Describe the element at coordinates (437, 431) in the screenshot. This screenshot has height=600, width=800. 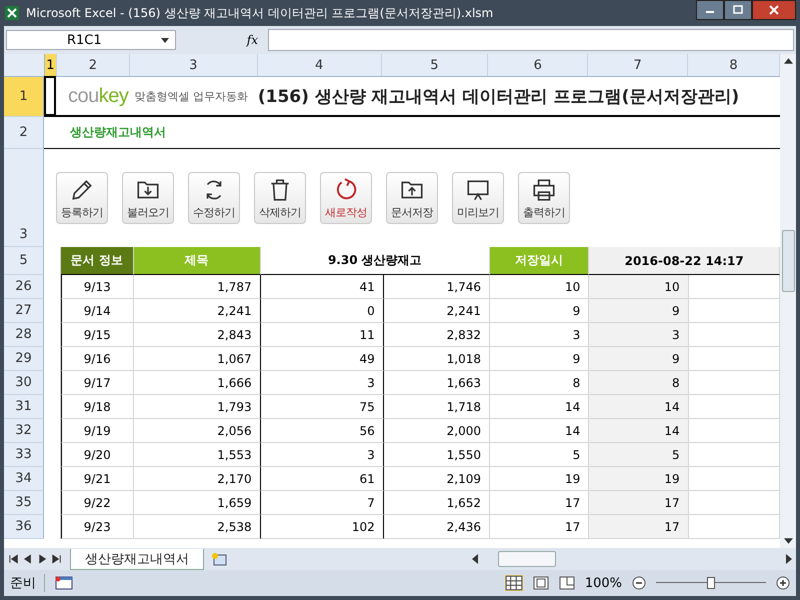
I see `table-cell: 2,000` at that location.